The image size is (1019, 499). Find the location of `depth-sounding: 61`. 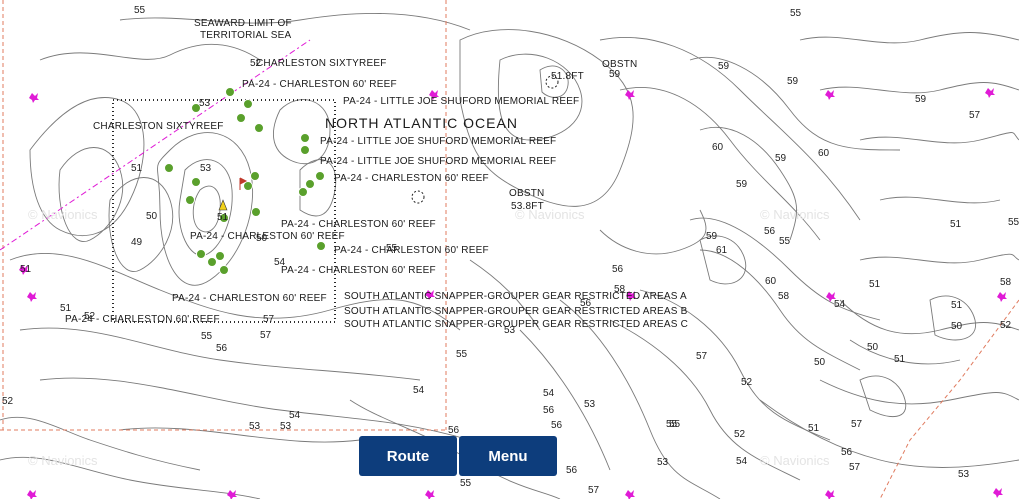

depth-sounding: 61 is located at coordinates (722, 250).